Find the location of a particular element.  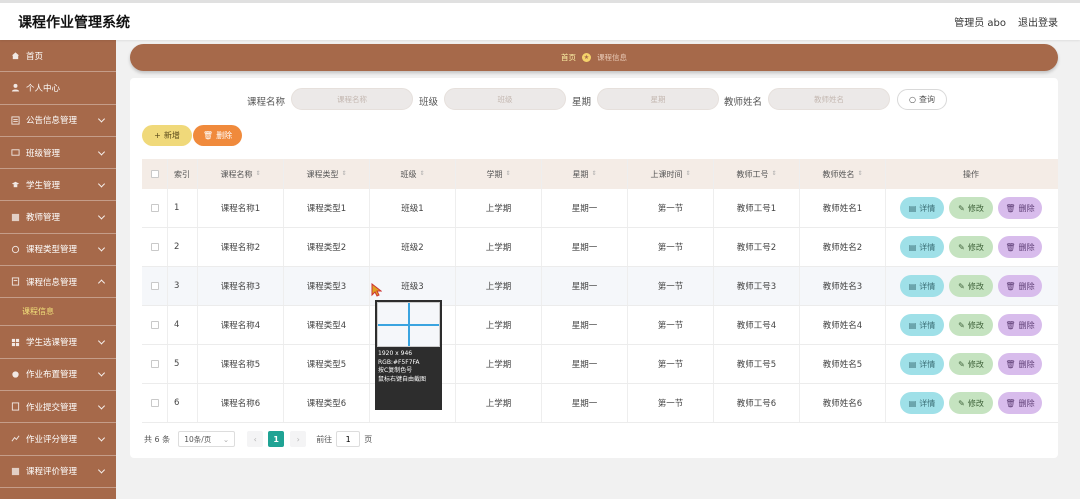

header-weekday: 星期 ⇕ is located at coordinates (585, 174).